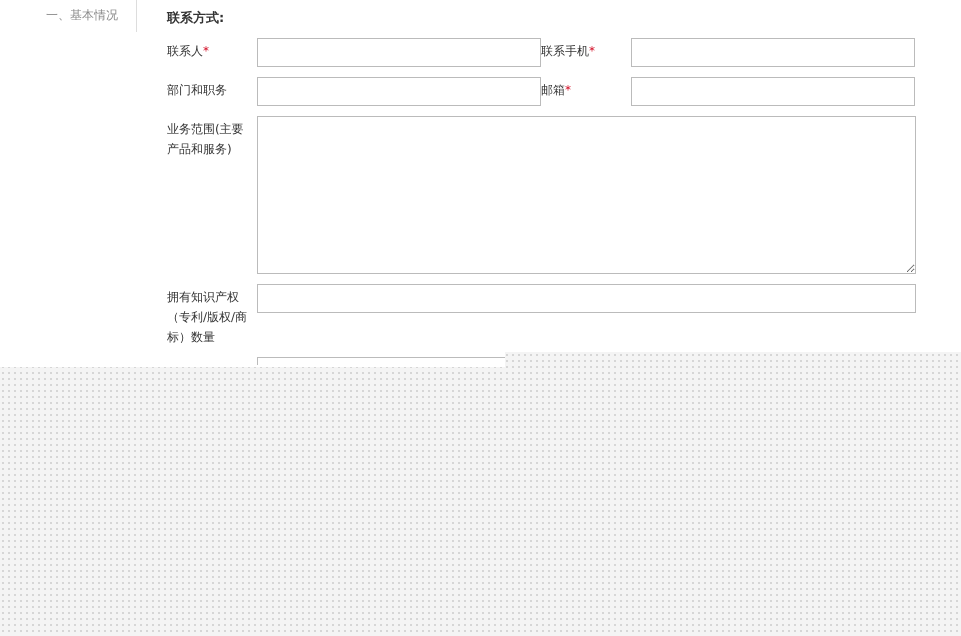 The image size is (961, 636). Describe the element at coordinates (185, 51) in the screenshot. I see `field-label: 联系人` at that location.